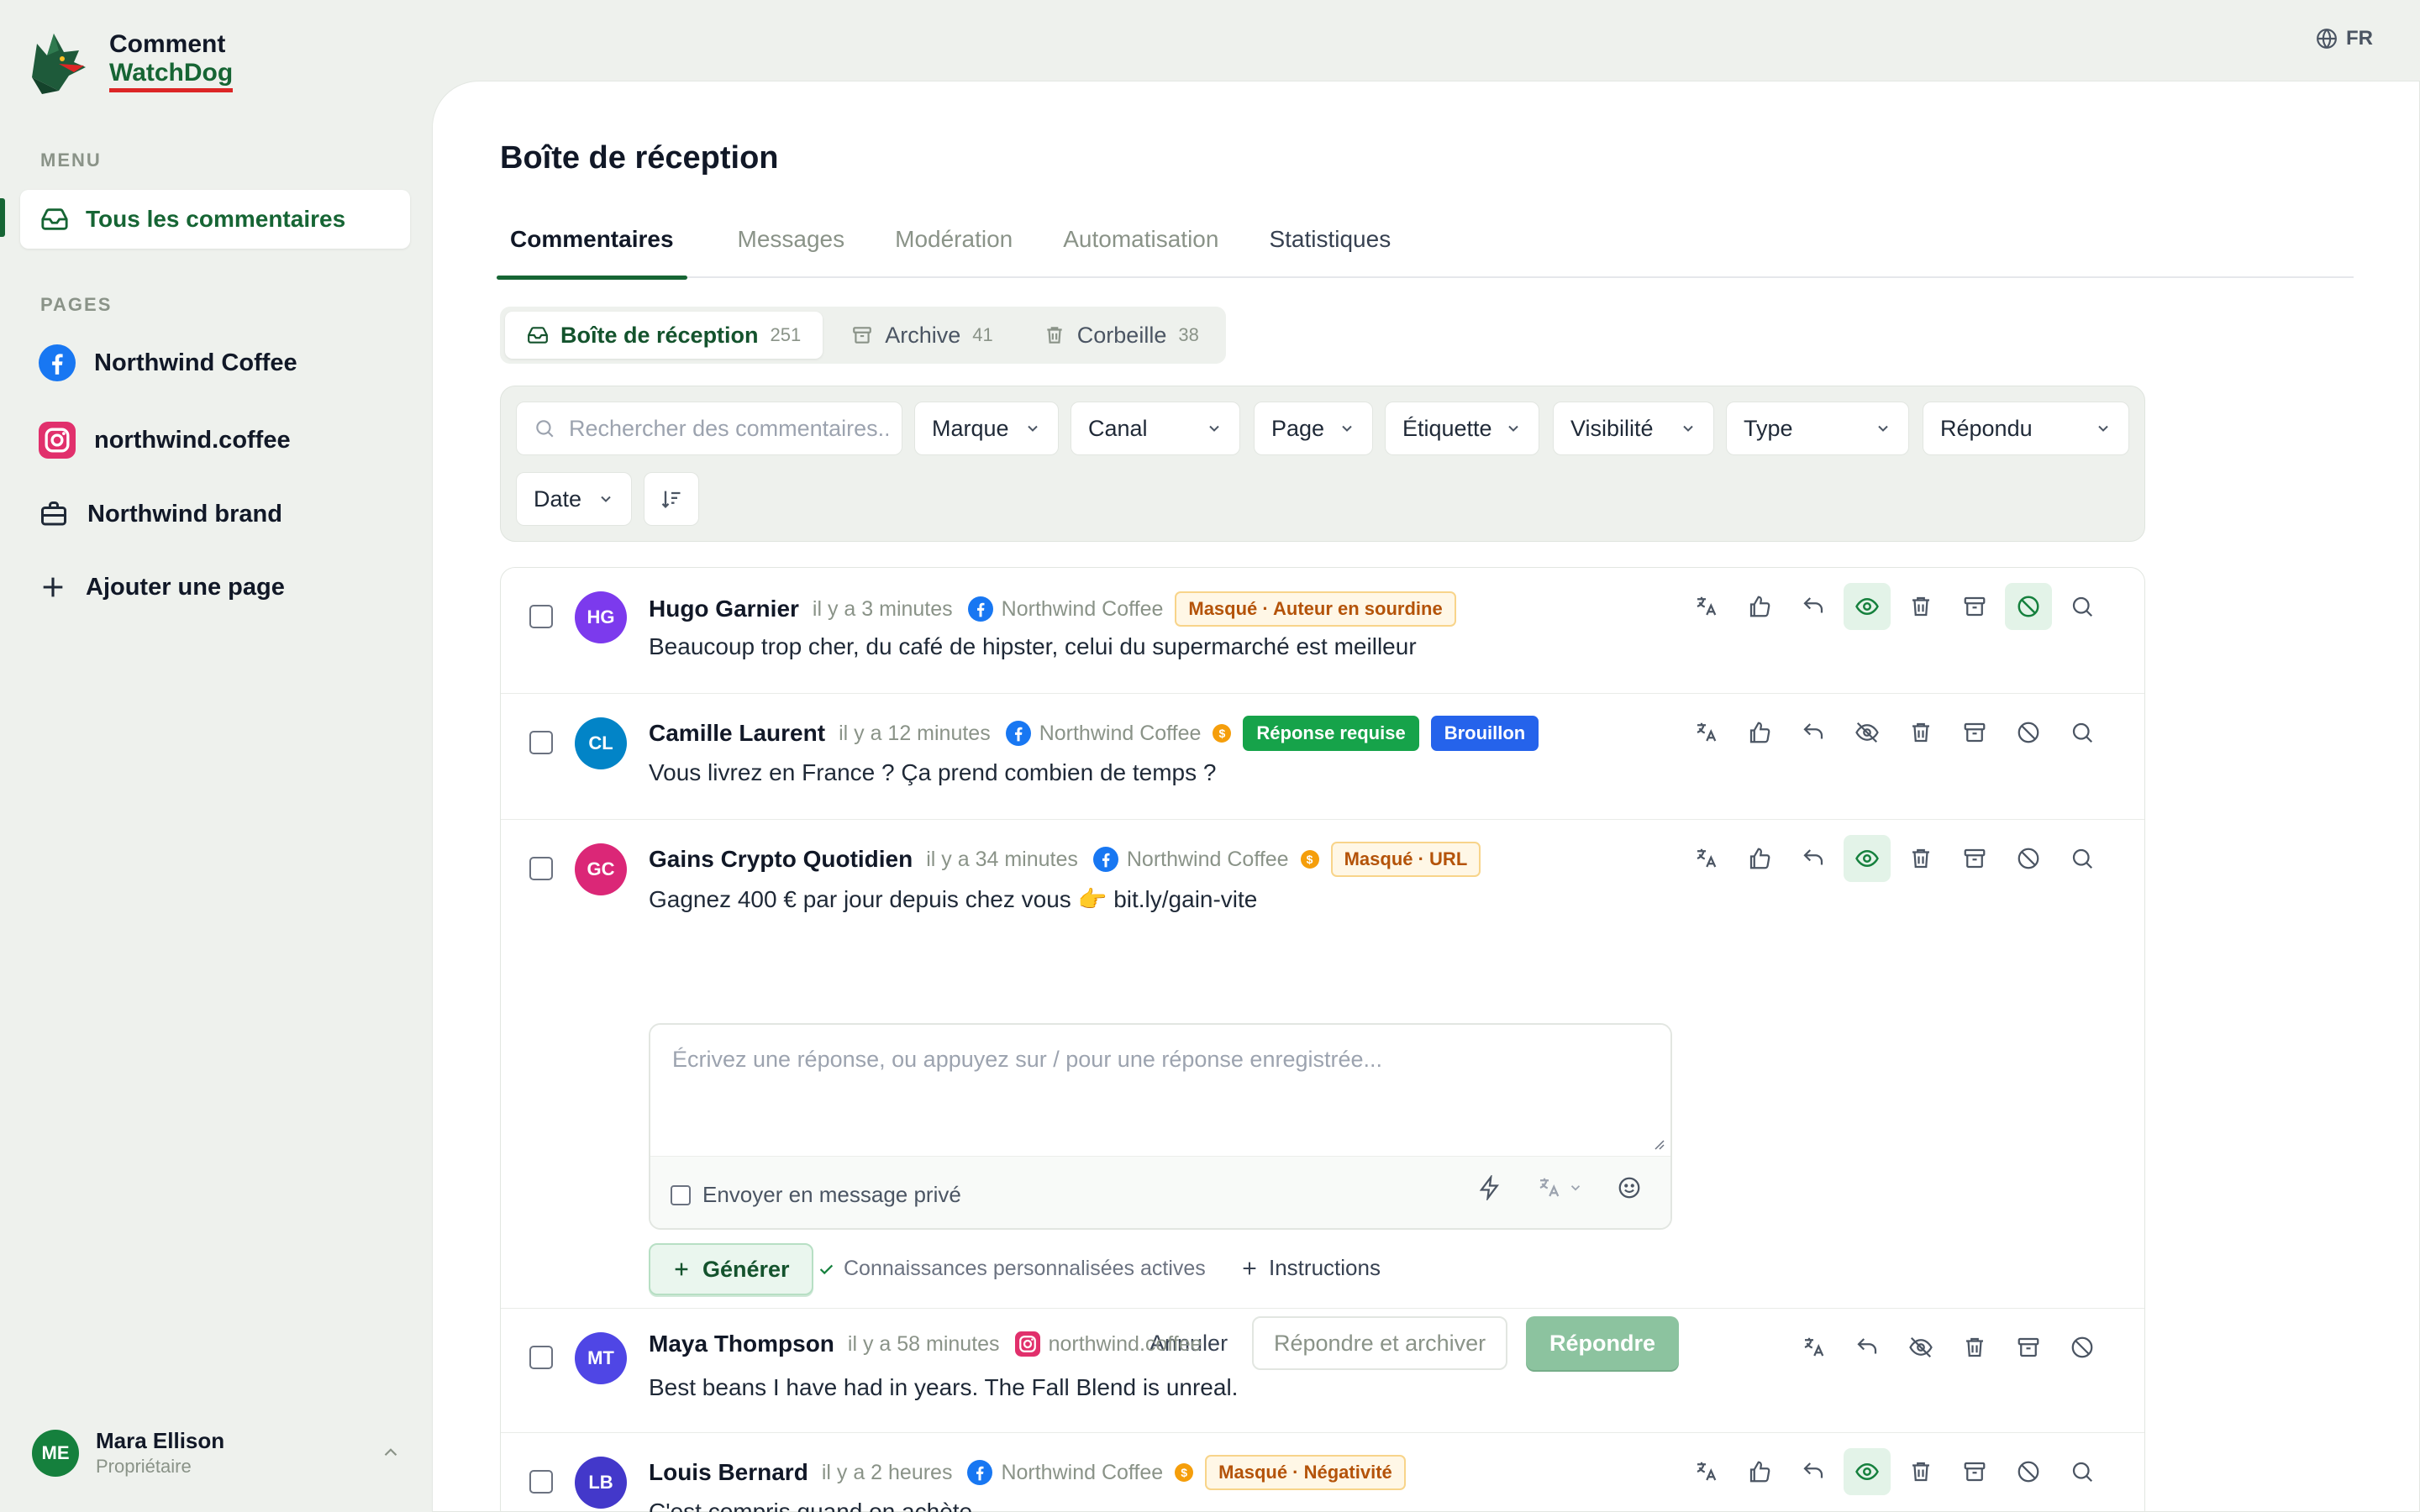 The width and height of the screenshot is (2420, 1512). I want to click on tab-messages: Messages, so click(792, 251).